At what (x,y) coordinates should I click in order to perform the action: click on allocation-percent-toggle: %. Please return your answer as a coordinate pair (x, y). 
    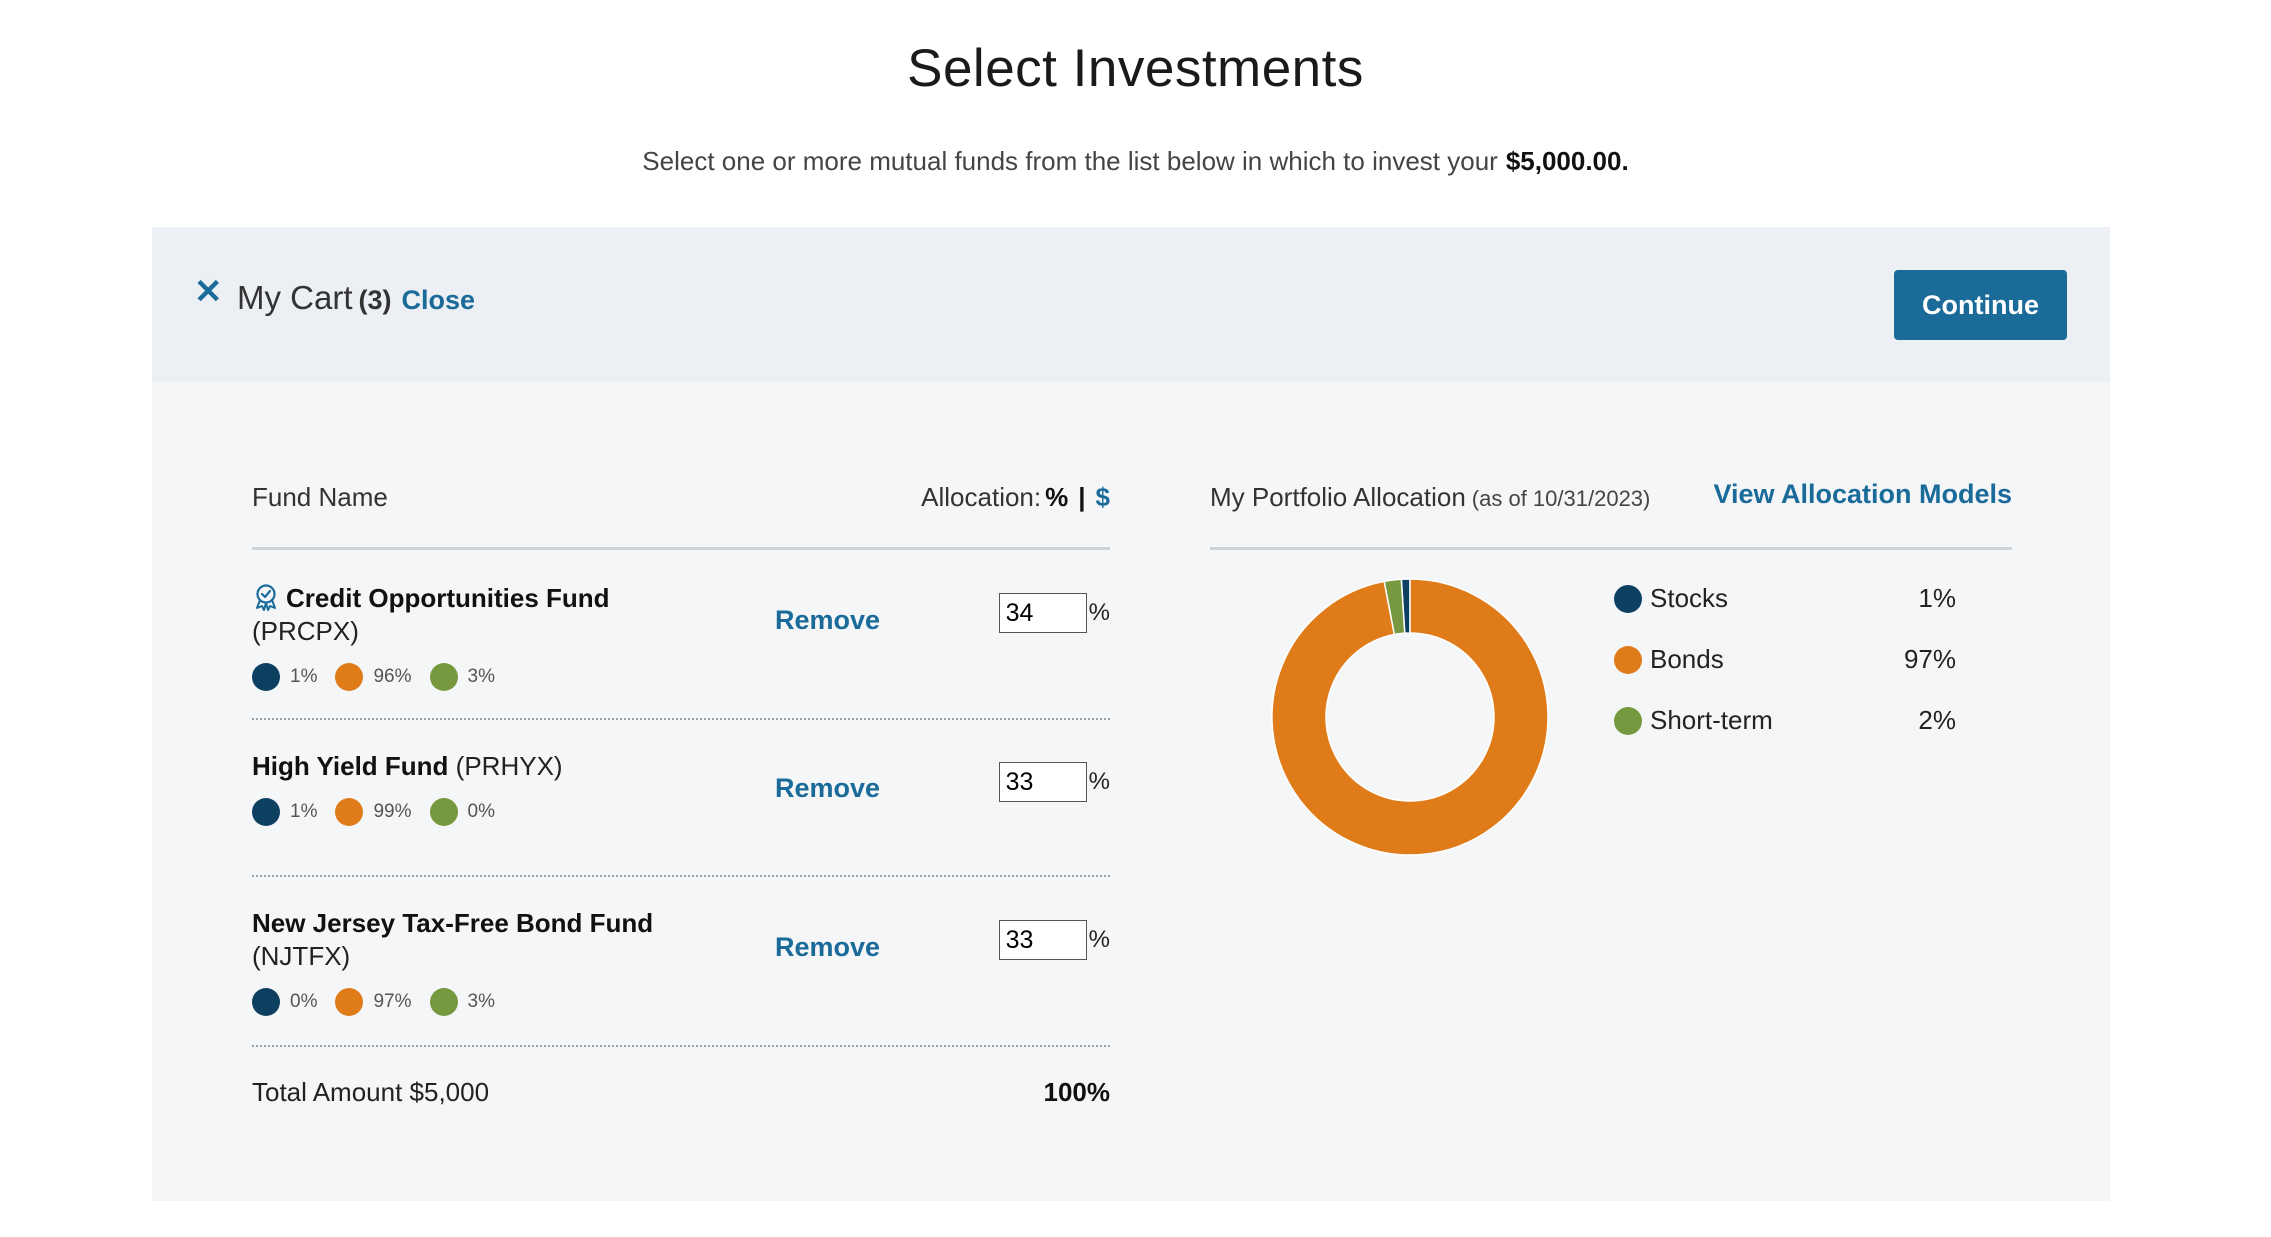
    Looking at the image, I should click on (1056, 497).